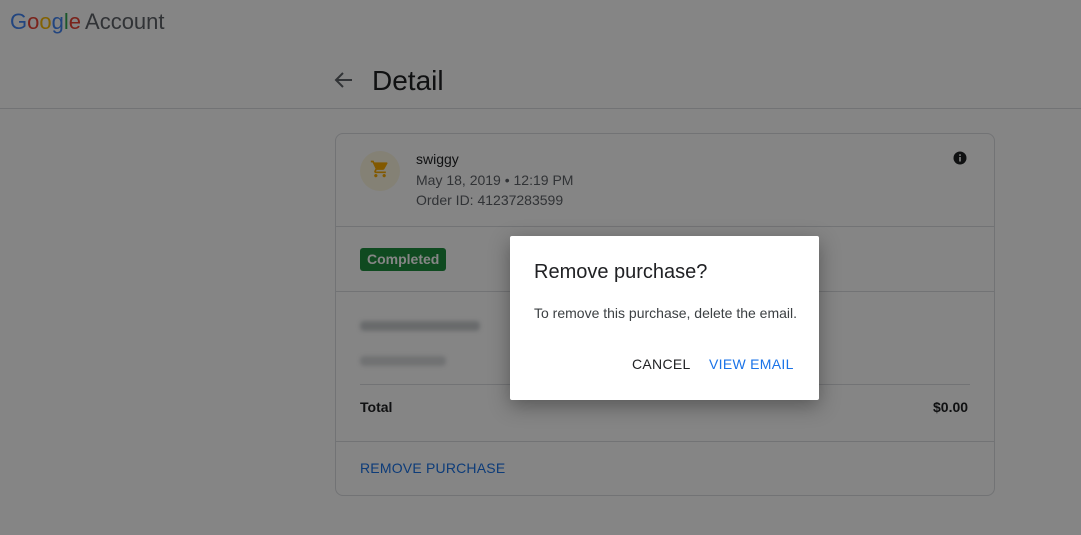 This screenshot has width=1081, height=535. Describe the element at coordinates (751, 364) in the screenshot. I see `view-email-button: VIEW EMAIL` at that location.